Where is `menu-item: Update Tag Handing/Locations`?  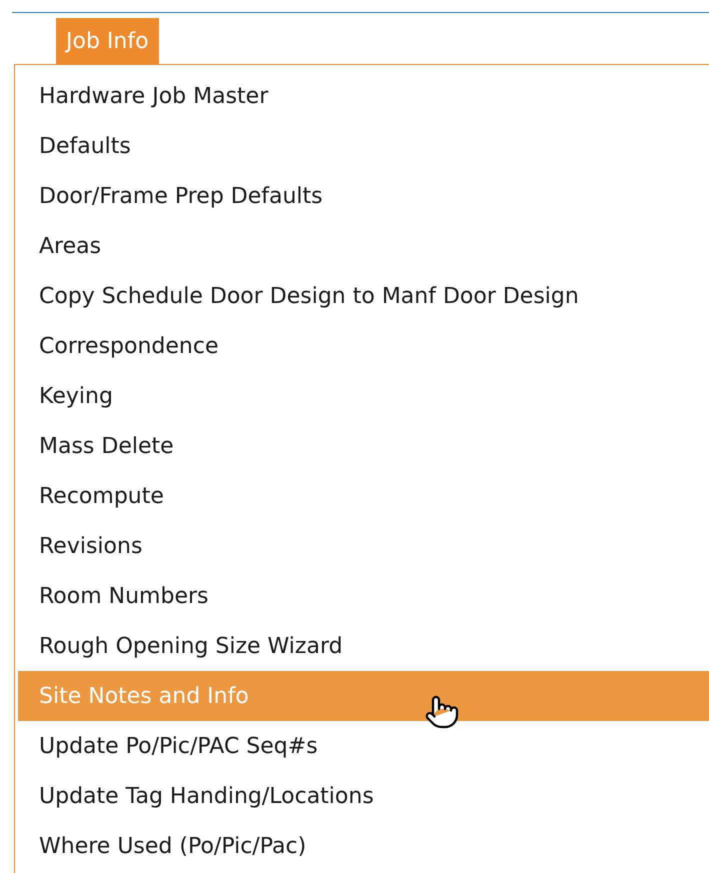 menu-item: Update Tag Handing/Locations is located at coordinates (363, 796).